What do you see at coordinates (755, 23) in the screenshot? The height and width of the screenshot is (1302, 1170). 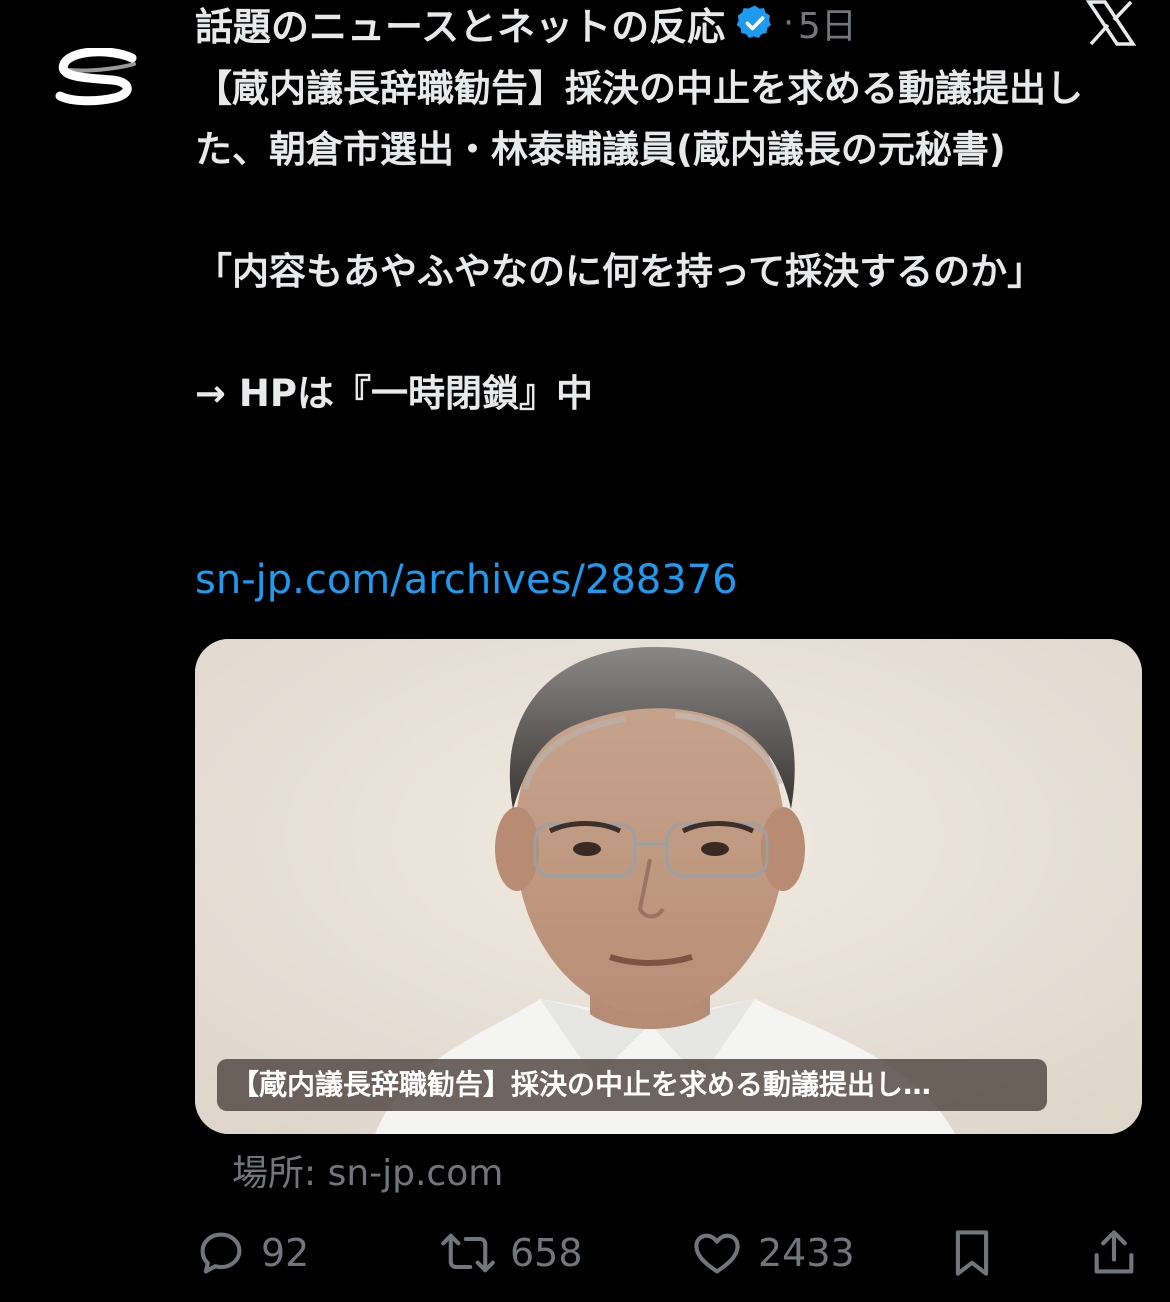 I see `verified-badge-icon` at bounding box center [755, 23].